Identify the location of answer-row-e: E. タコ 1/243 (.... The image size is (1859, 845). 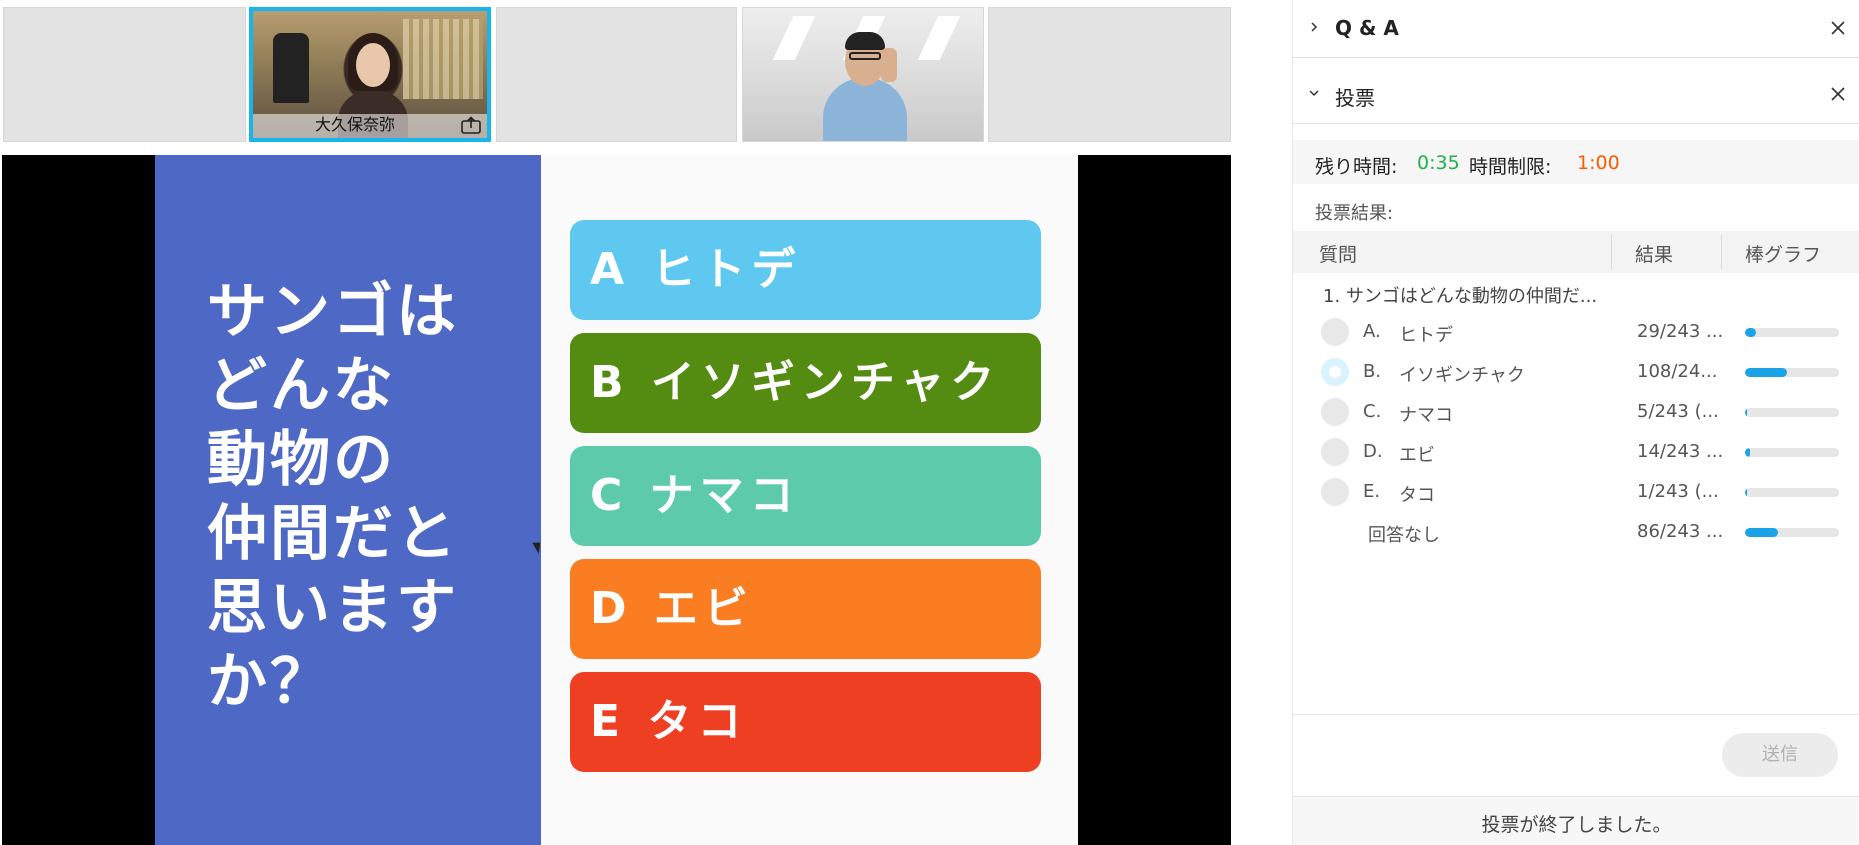
(1576, 493).